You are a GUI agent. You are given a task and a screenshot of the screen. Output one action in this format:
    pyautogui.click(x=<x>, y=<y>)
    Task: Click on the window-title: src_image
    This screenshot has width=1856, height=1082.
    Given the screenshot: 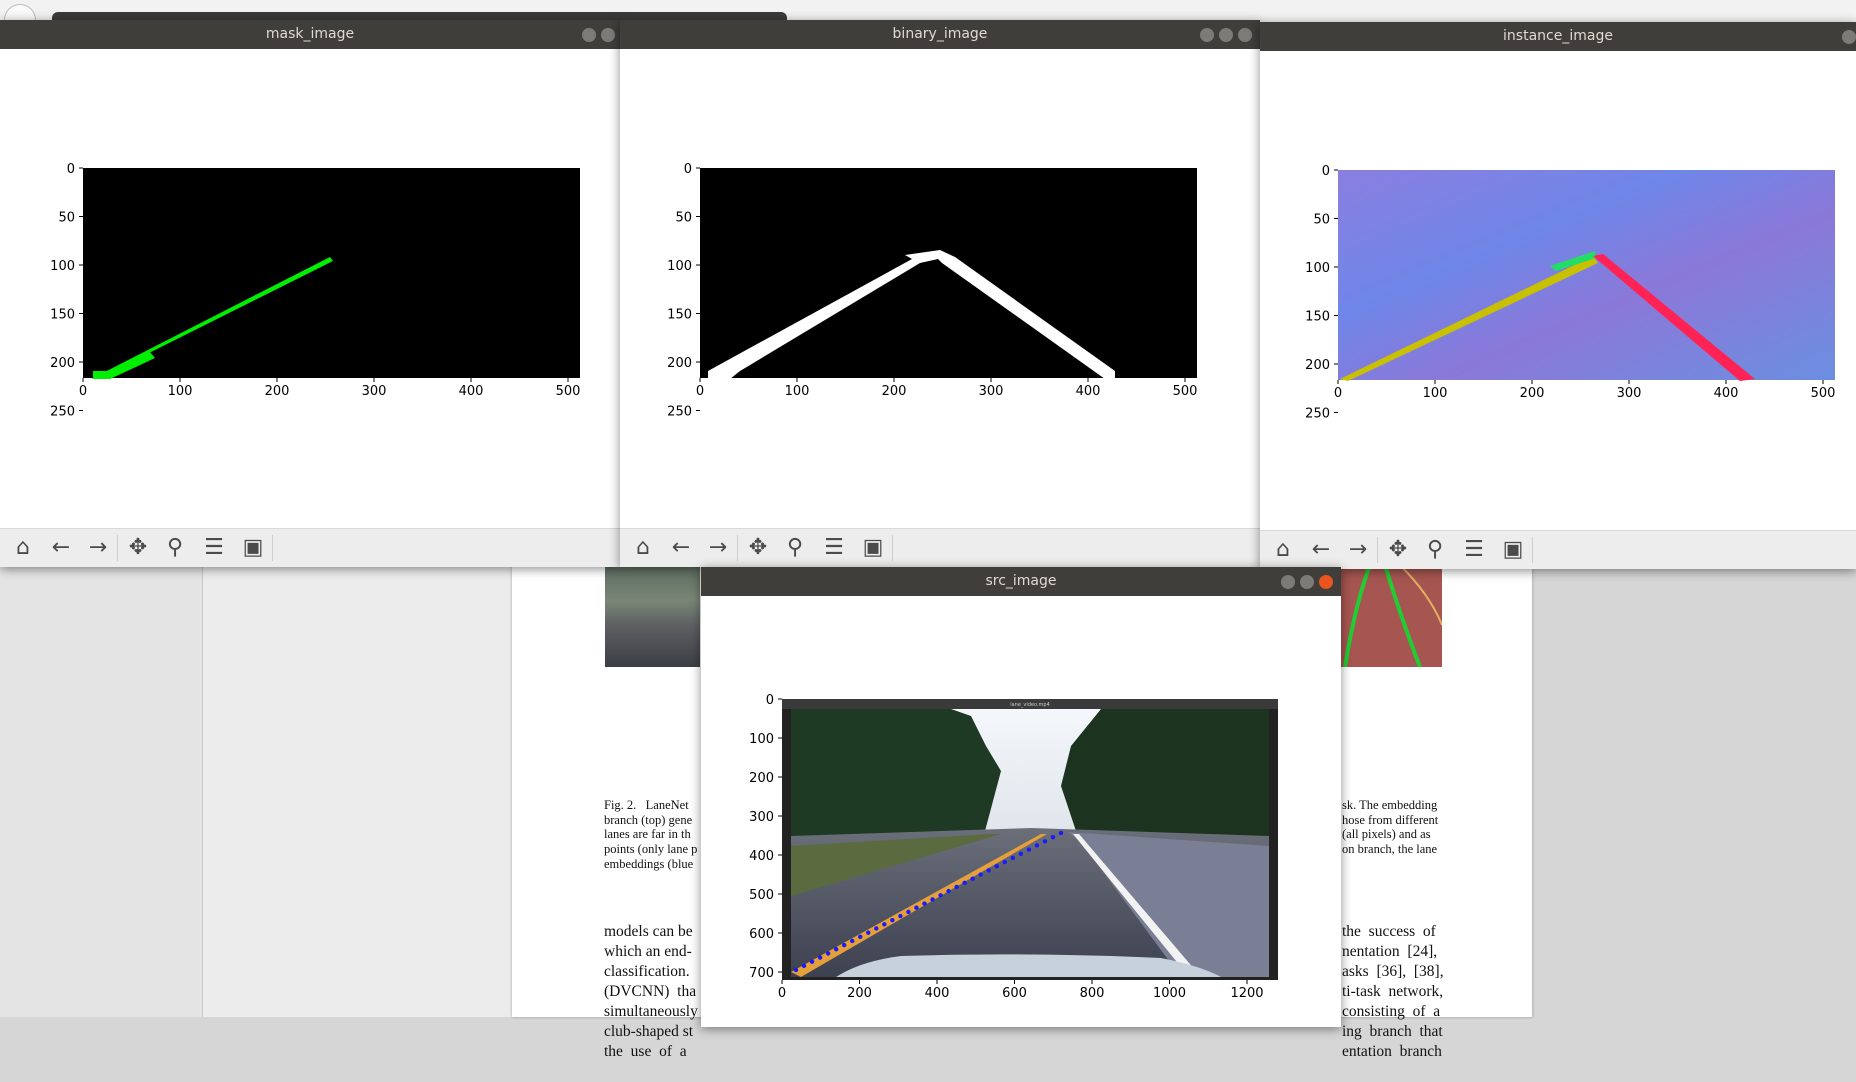 What is the action you would take?
    pyautogui.click(x=1021, y=581)
    